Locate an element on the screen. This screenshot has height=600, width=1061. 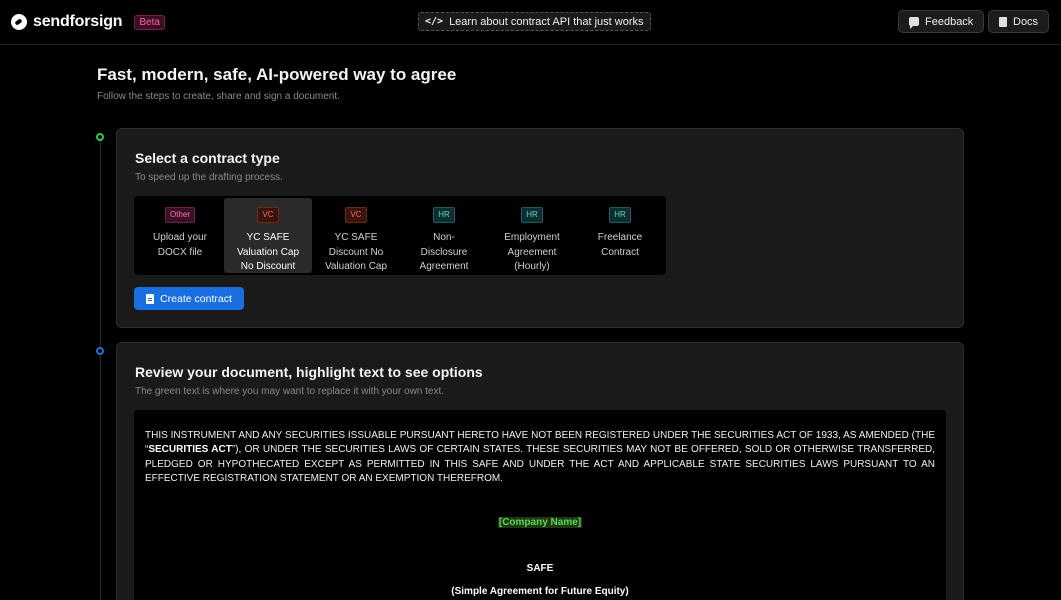
type-tag: Other is located at coordinates (179, 215).